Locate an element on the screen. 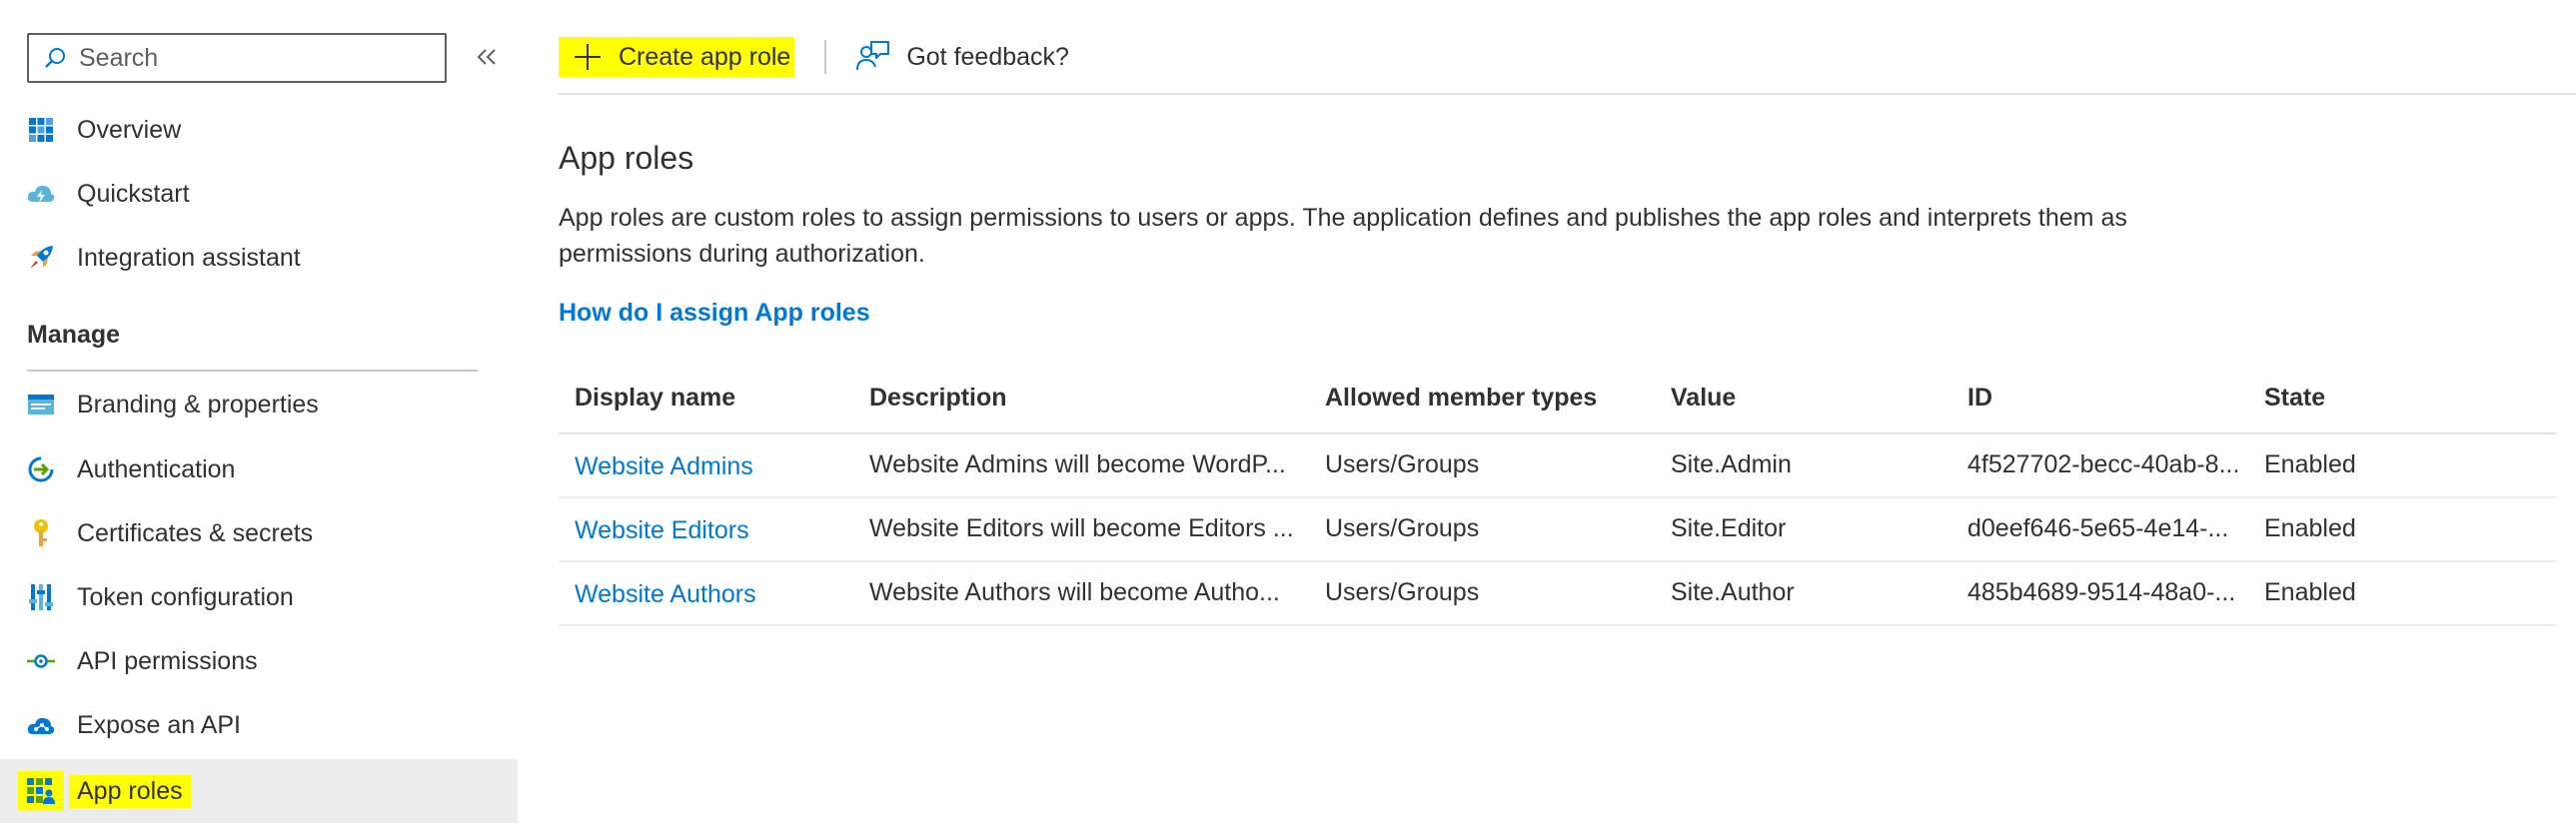  sidebar-item-label: Certificates & secrets is located at coordinates (195, 532).